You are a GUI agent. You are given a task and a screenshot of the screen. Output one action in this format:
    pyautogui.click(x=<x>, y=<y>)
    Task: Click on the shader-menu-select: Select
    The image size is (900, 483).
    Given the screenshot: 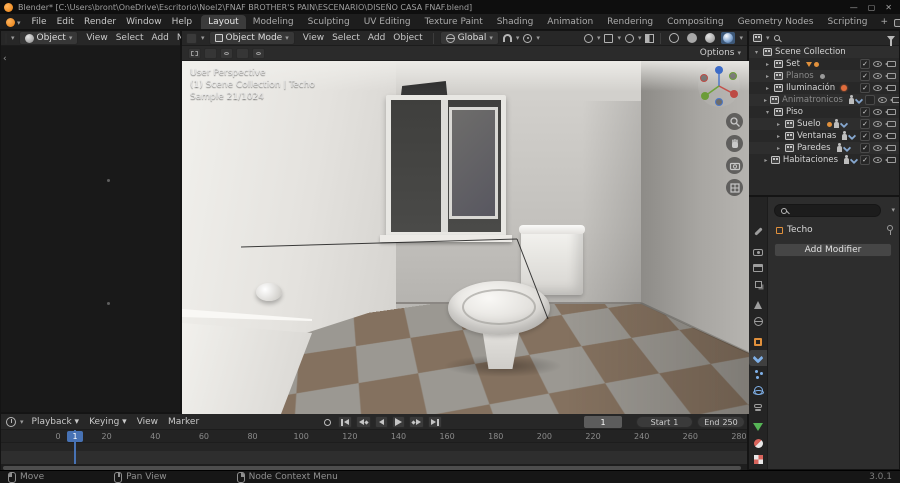 What is the action you would take?
    pyautogui.click(x=130, y=38)
    